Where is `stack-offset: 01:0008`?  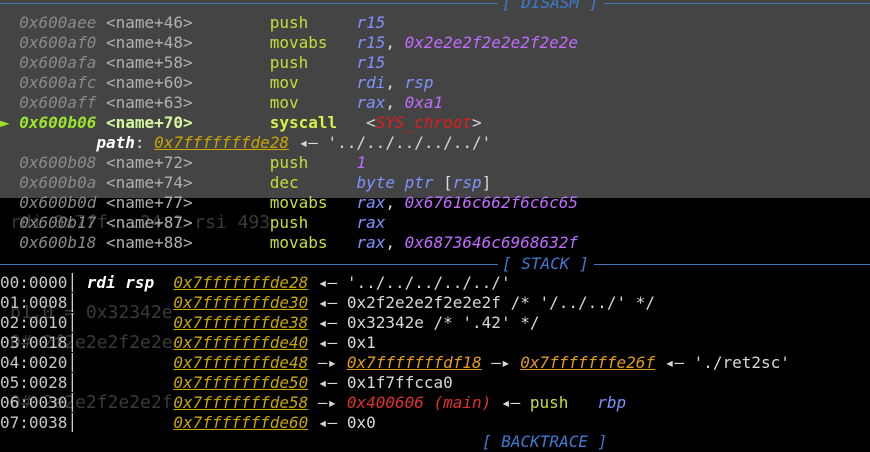 stack-offset: 01:0008 is located at coordinates (34, 302).